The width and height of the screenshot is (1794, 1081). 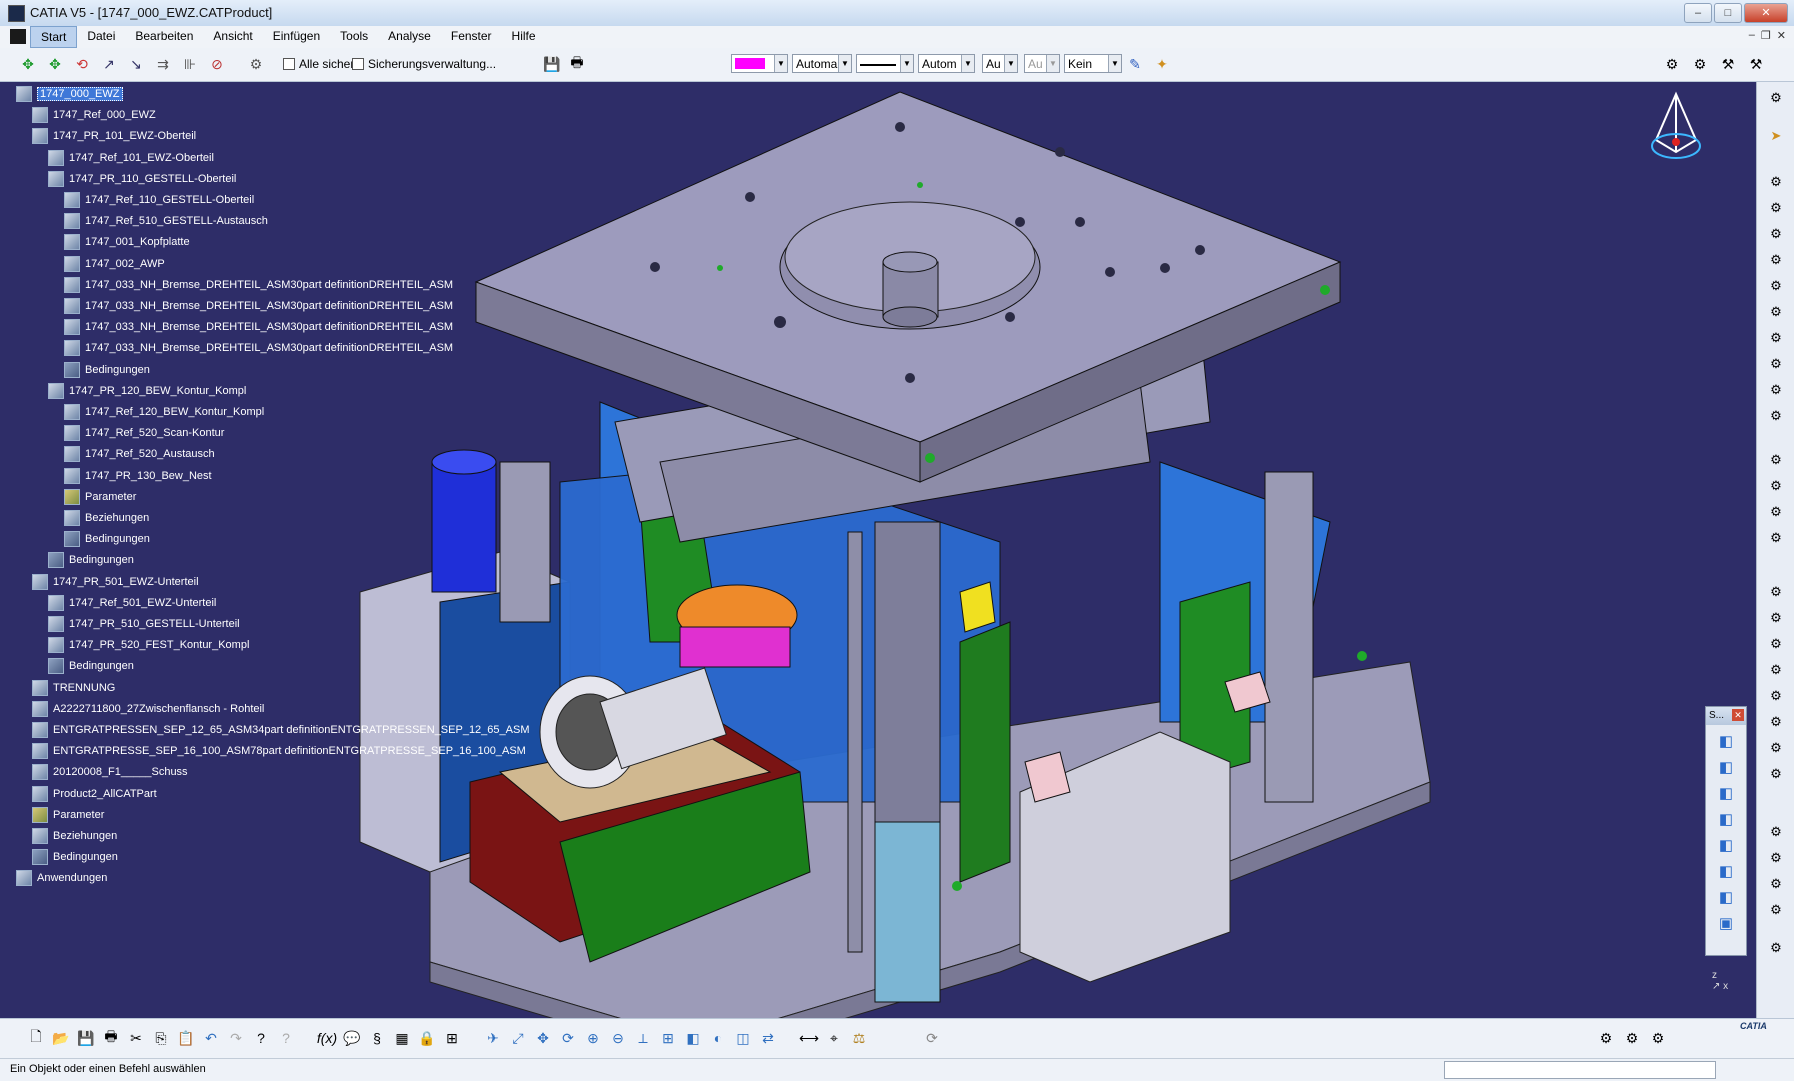 What do you see at coordinates (1752, 35) in the screenshot?
I see `doc-minimize-button: –` at bounding box center [1752, 35].